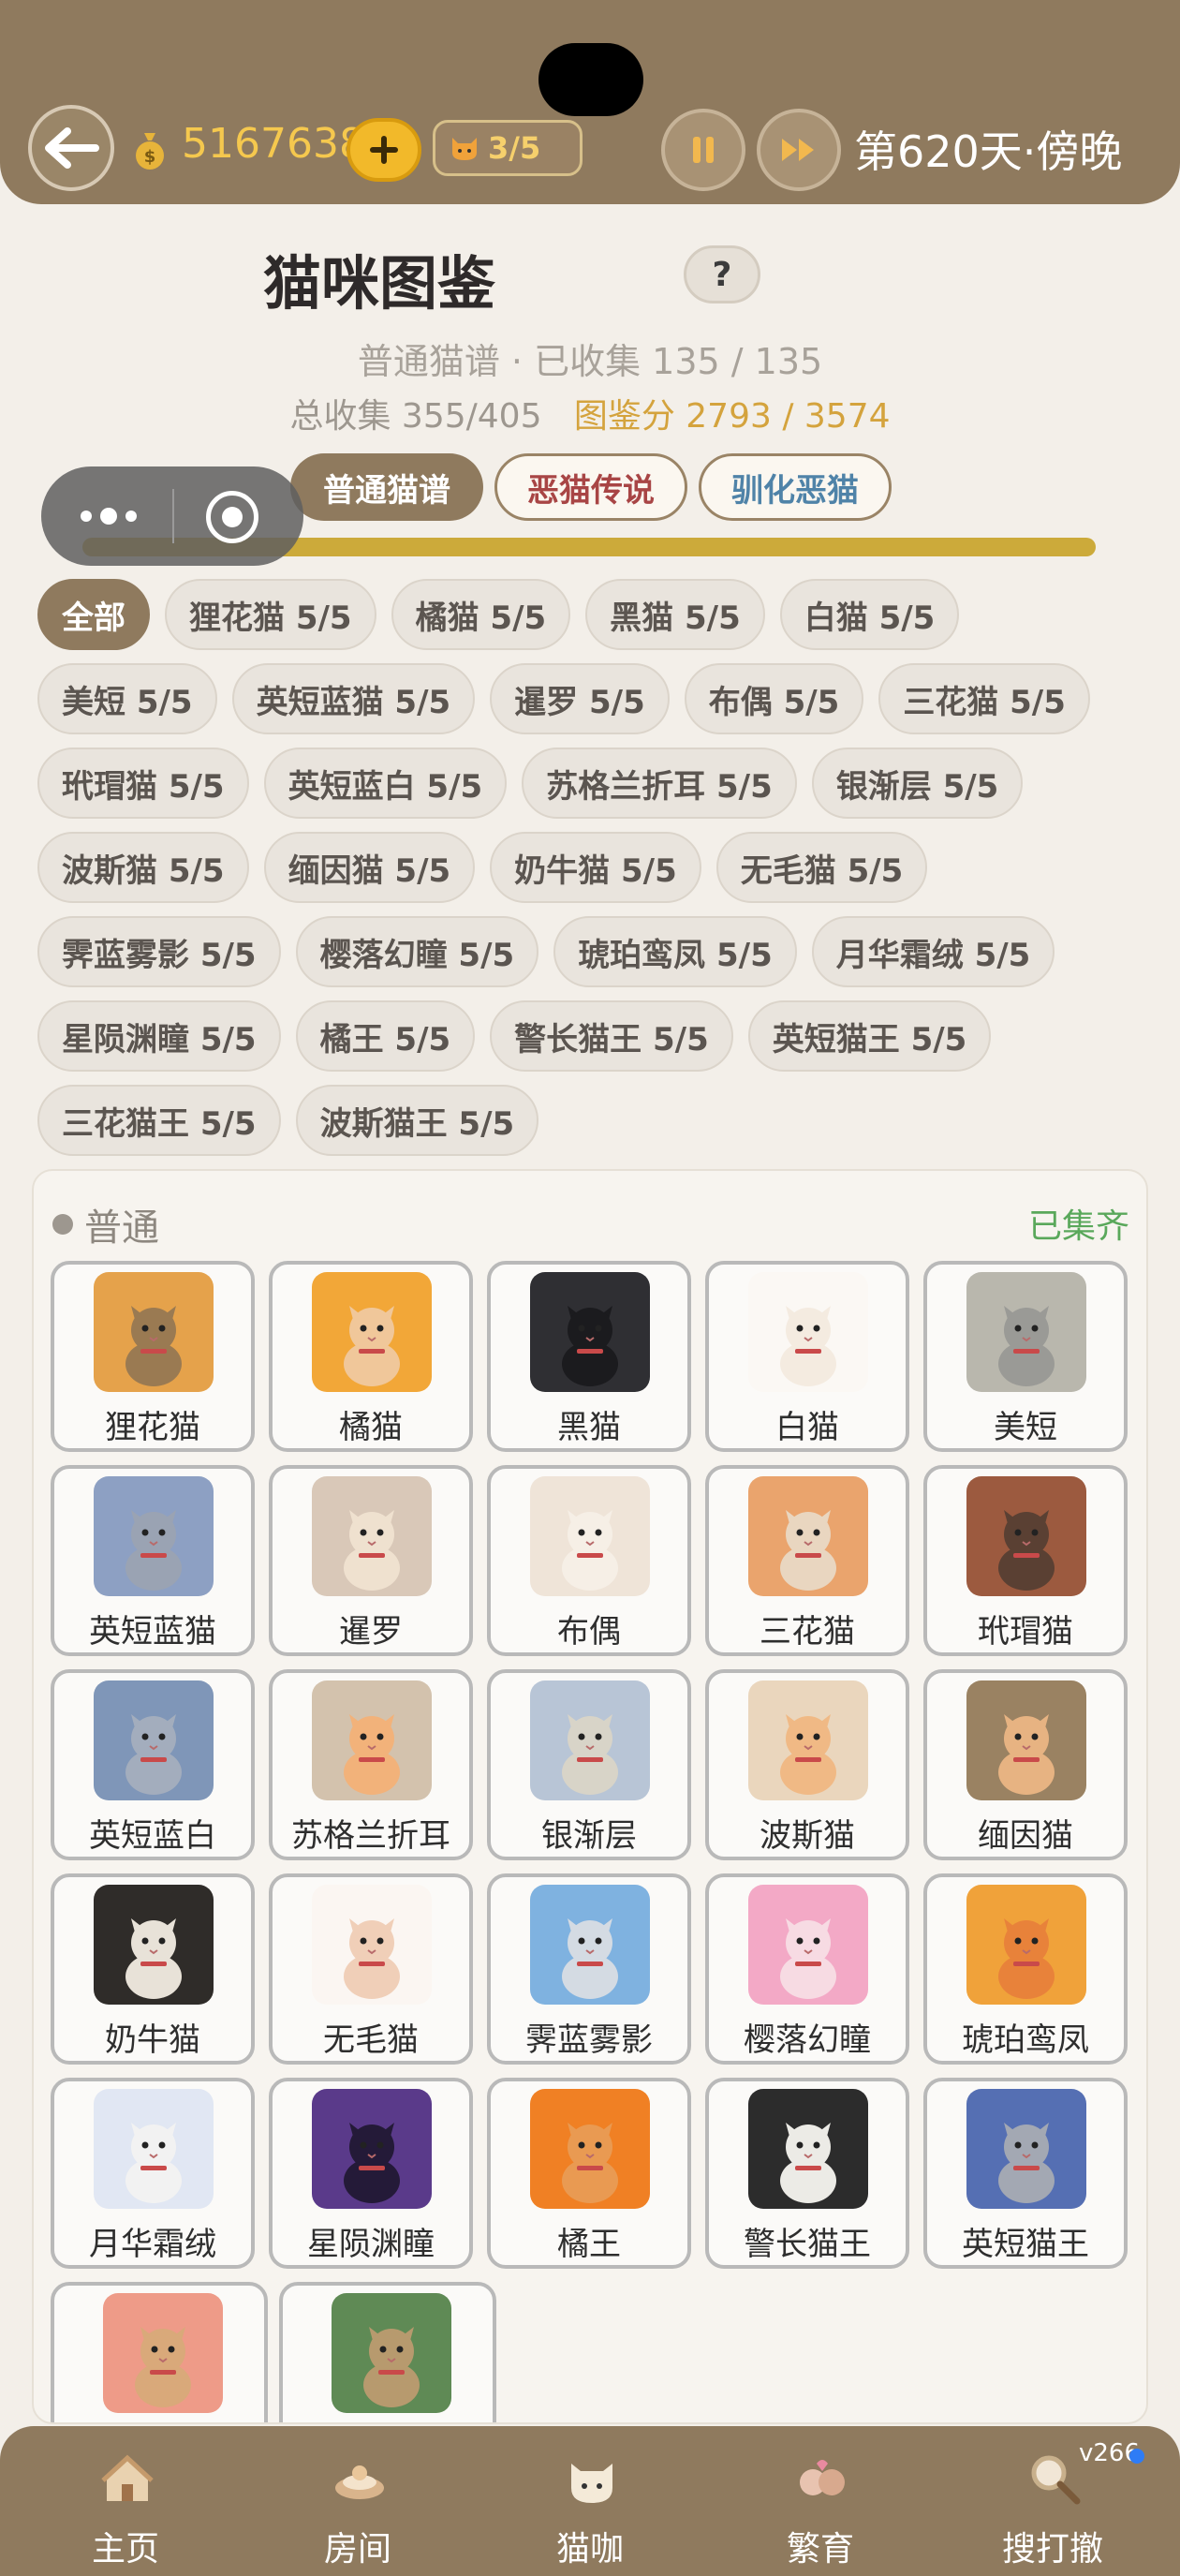 Image resolution: width=1180 pixels, height=2576 pixels. What do you see at coordinates (232, 517) in the screenshot?
I see `close-mini-program-icon` at bounding box center [232, 517].